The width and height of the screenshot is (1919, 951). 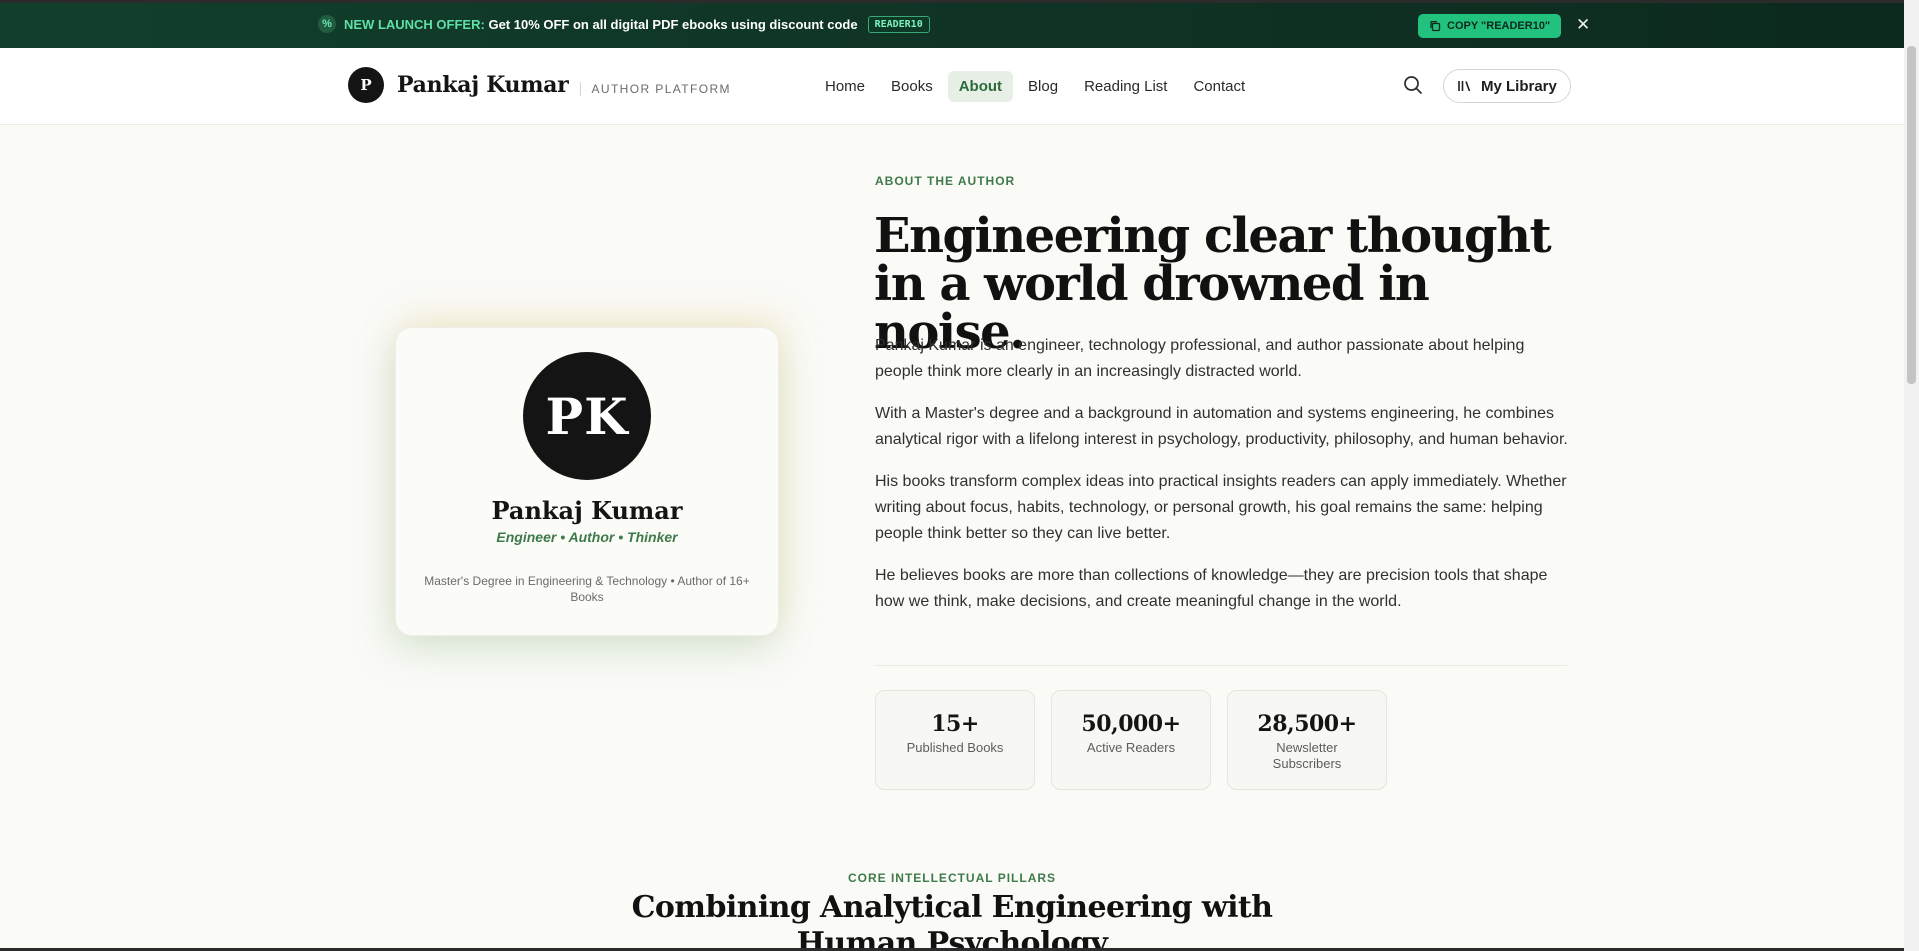 I want to click on stat-value: 15+, so click(x=955, y=724).